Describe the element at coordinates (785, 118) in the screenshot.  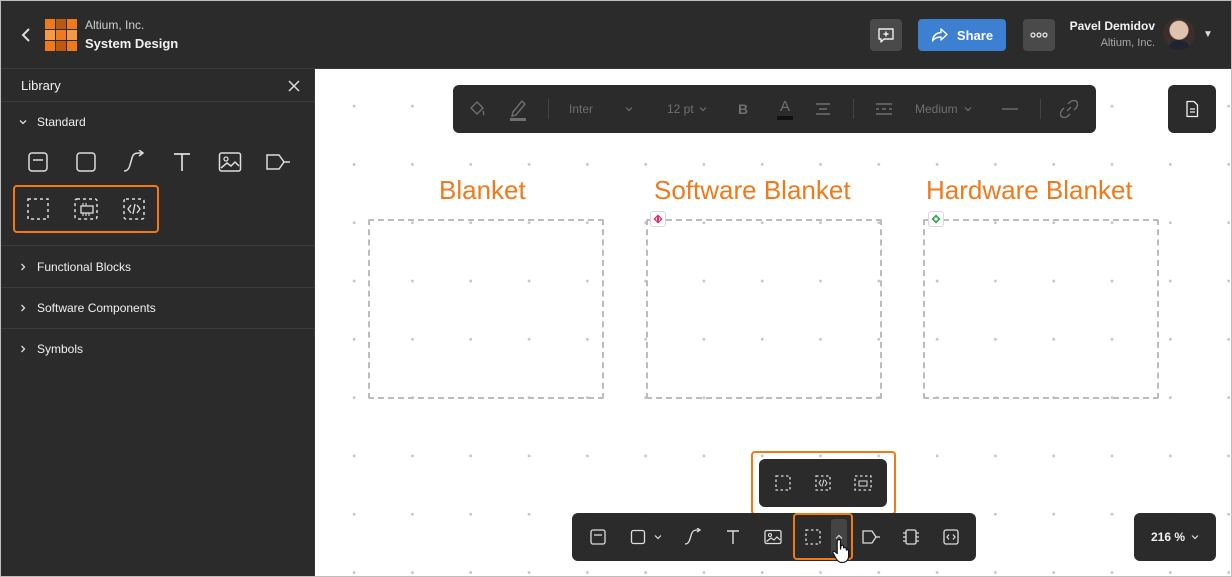
I see `text-color-swatch` at that location.